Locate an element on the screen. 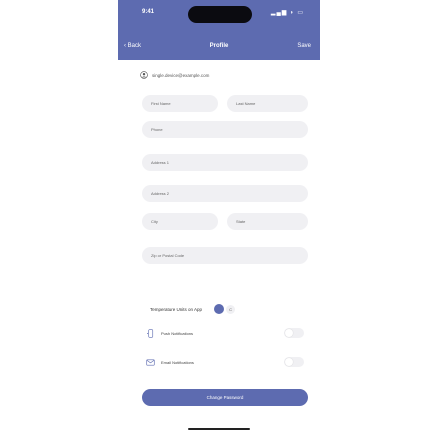  status-time: 9:41 is located at coordinates (148, 12).